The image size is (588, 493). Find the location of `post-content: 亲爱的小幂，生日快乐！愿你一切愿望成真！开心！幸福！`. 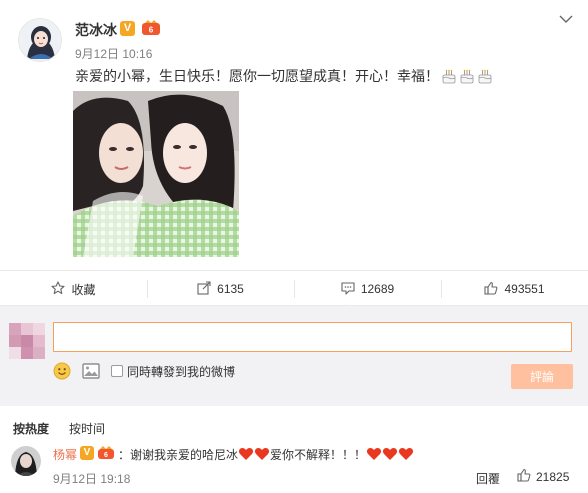

post-content: 亲爱的小幂，生日快乐！愿你一切愿望成真！开心！幸福！ is located at coordinates (284, 76).